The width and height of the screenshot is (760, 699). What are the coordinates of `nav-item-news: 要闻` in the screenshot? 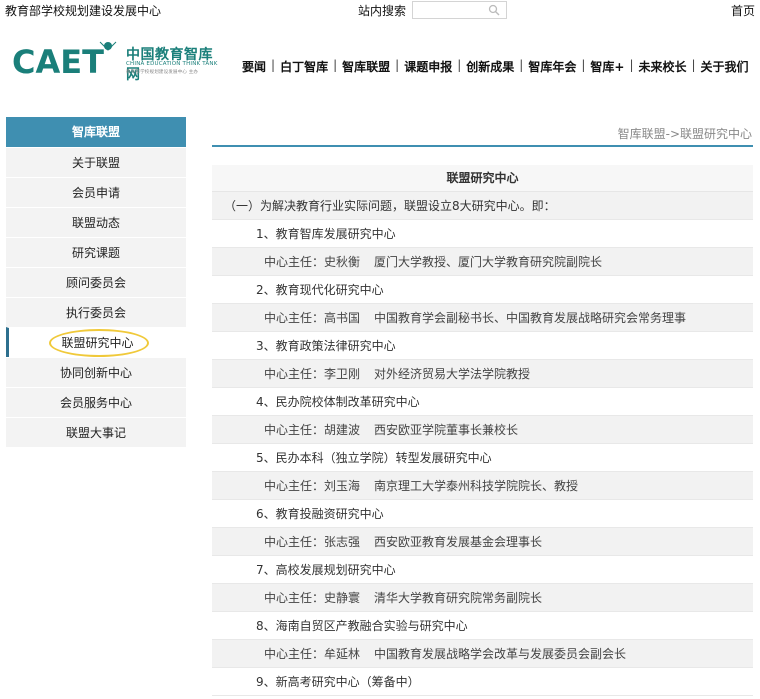 It's located at (254, 66).